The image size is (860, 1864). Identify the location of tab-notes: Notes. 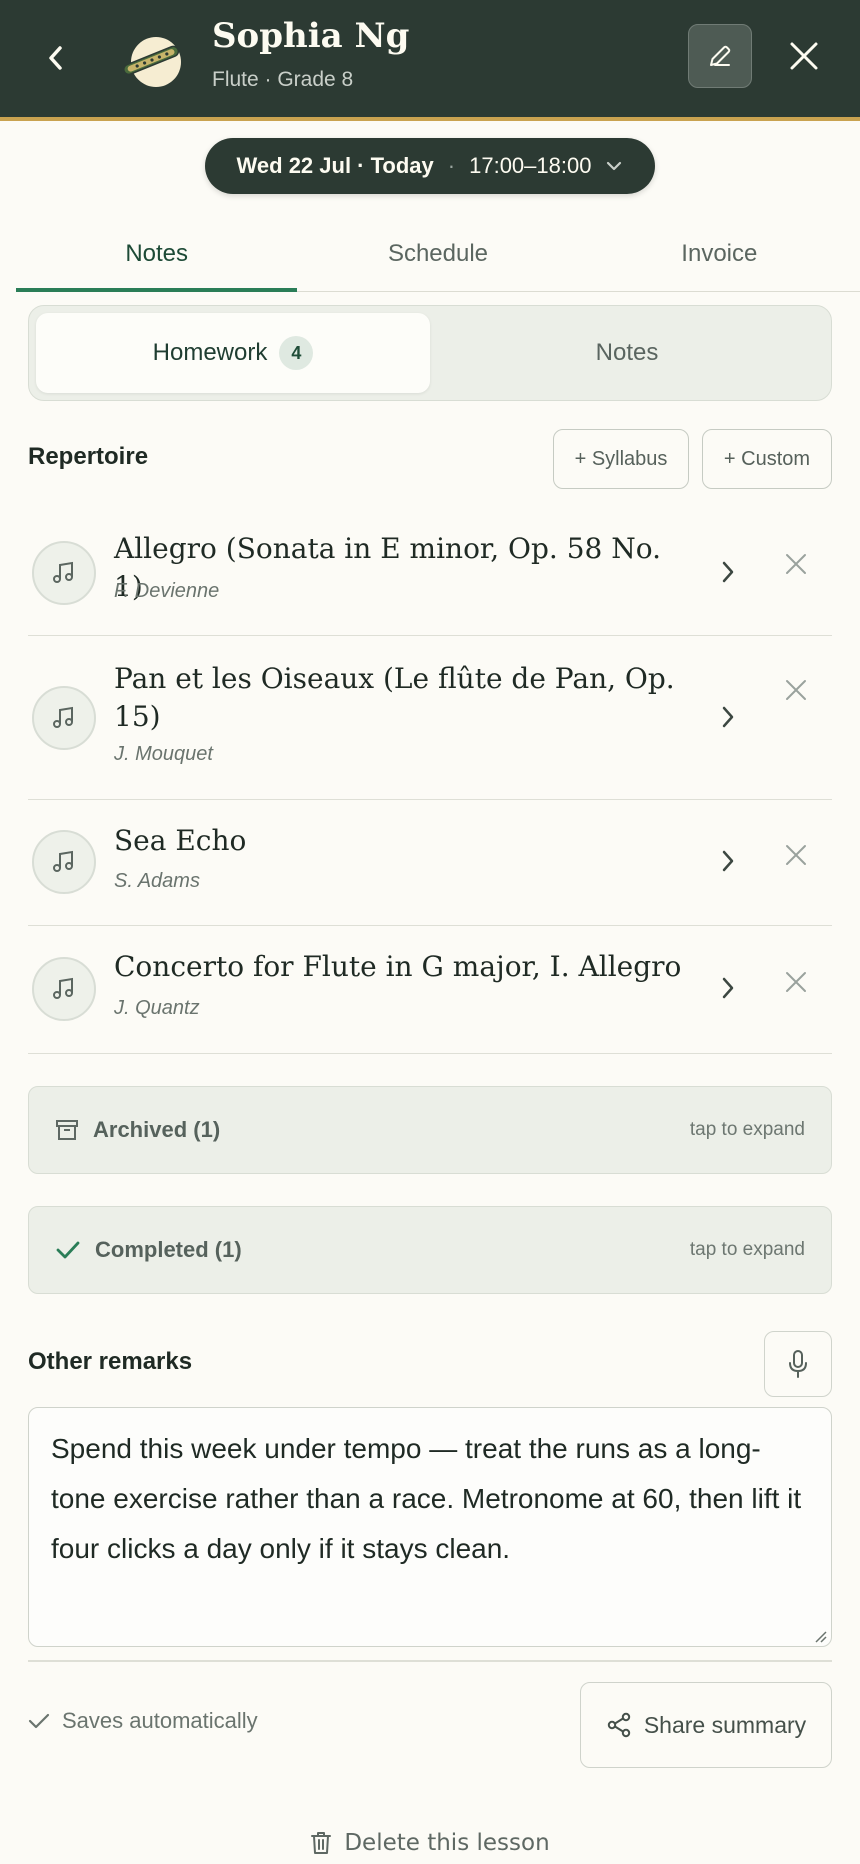
(157, 254).